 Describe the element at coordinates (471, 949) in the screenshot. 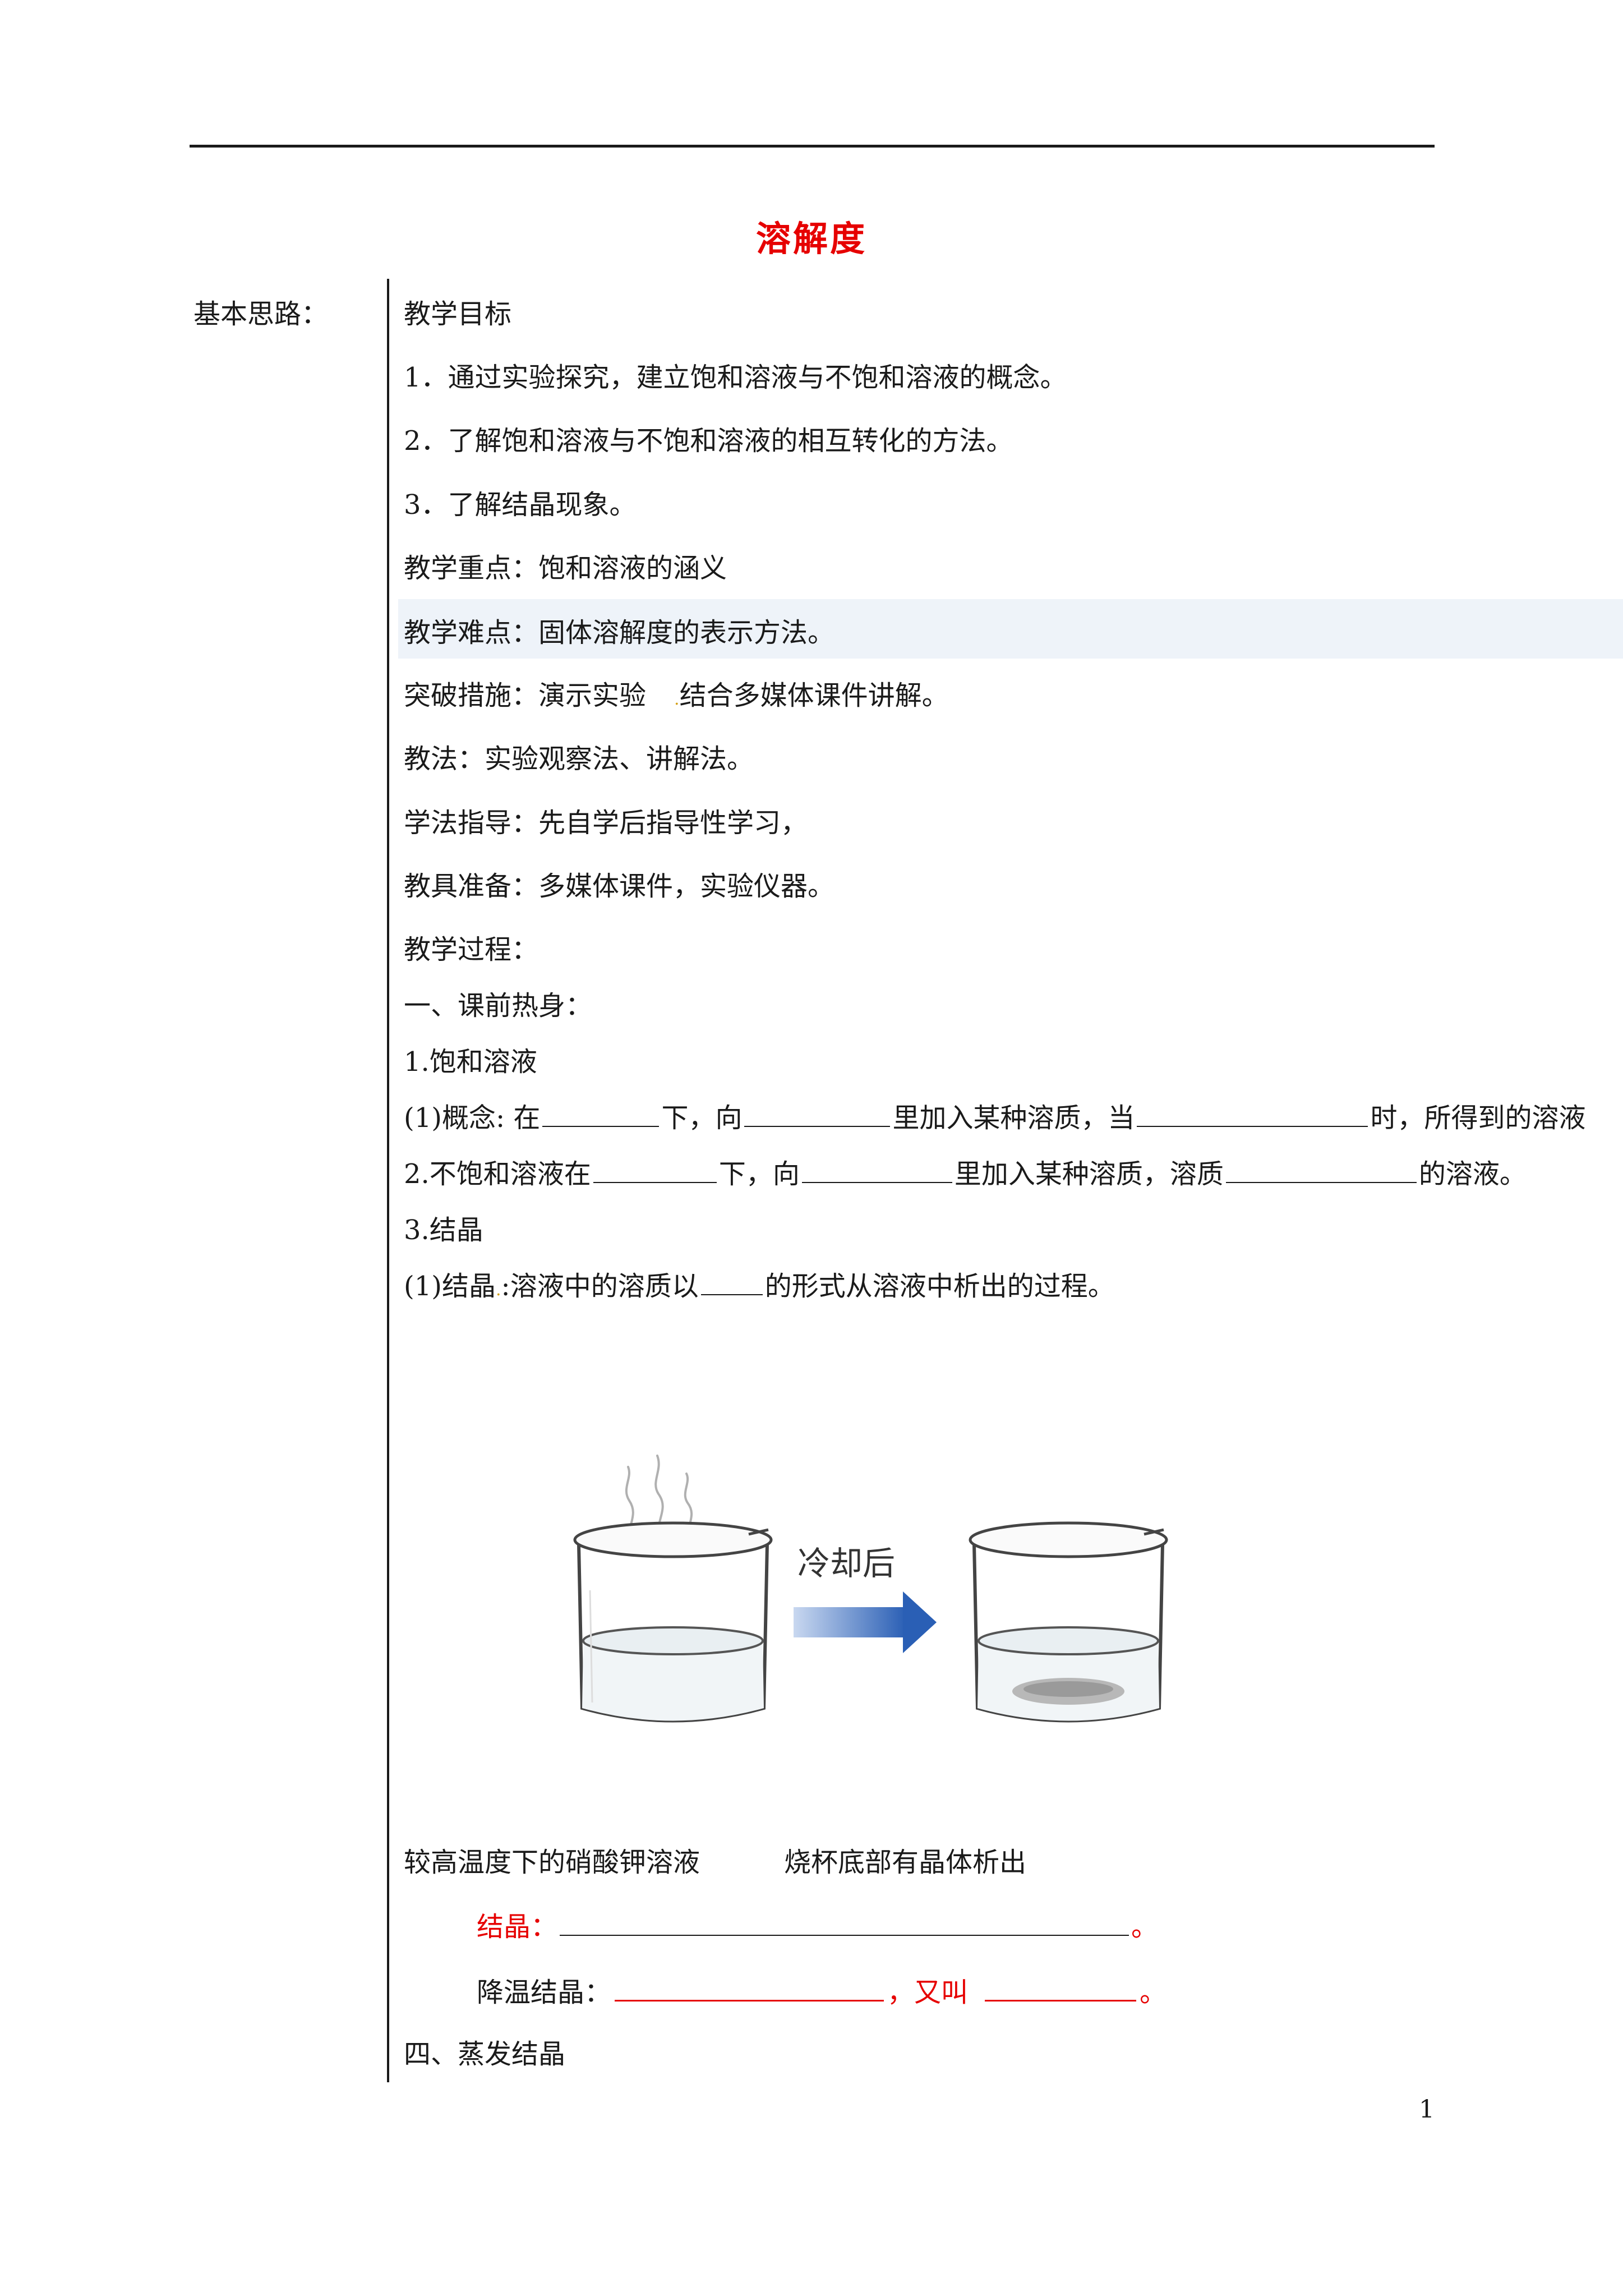

I see `teaching-process: 教学过程：` at that location.